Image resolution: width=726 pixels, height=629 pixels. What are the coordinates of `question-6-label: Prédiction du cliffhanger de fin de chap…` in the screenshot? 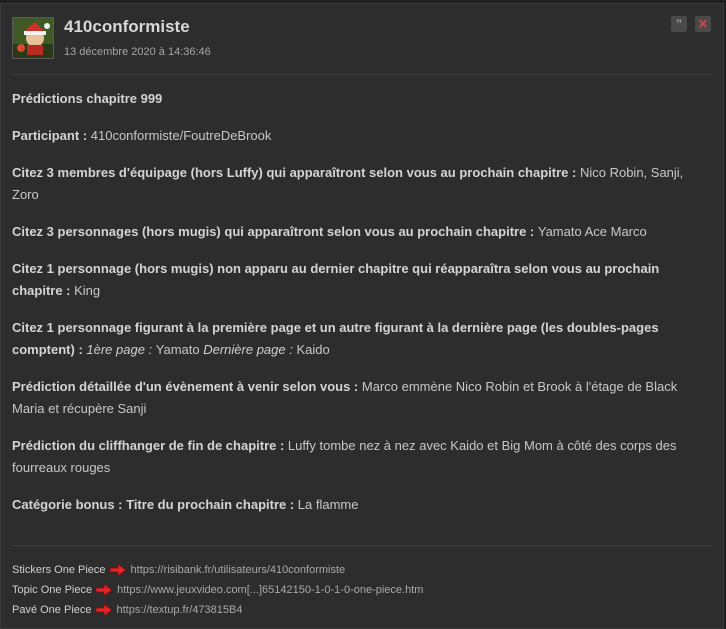 It's located at (150, 445).